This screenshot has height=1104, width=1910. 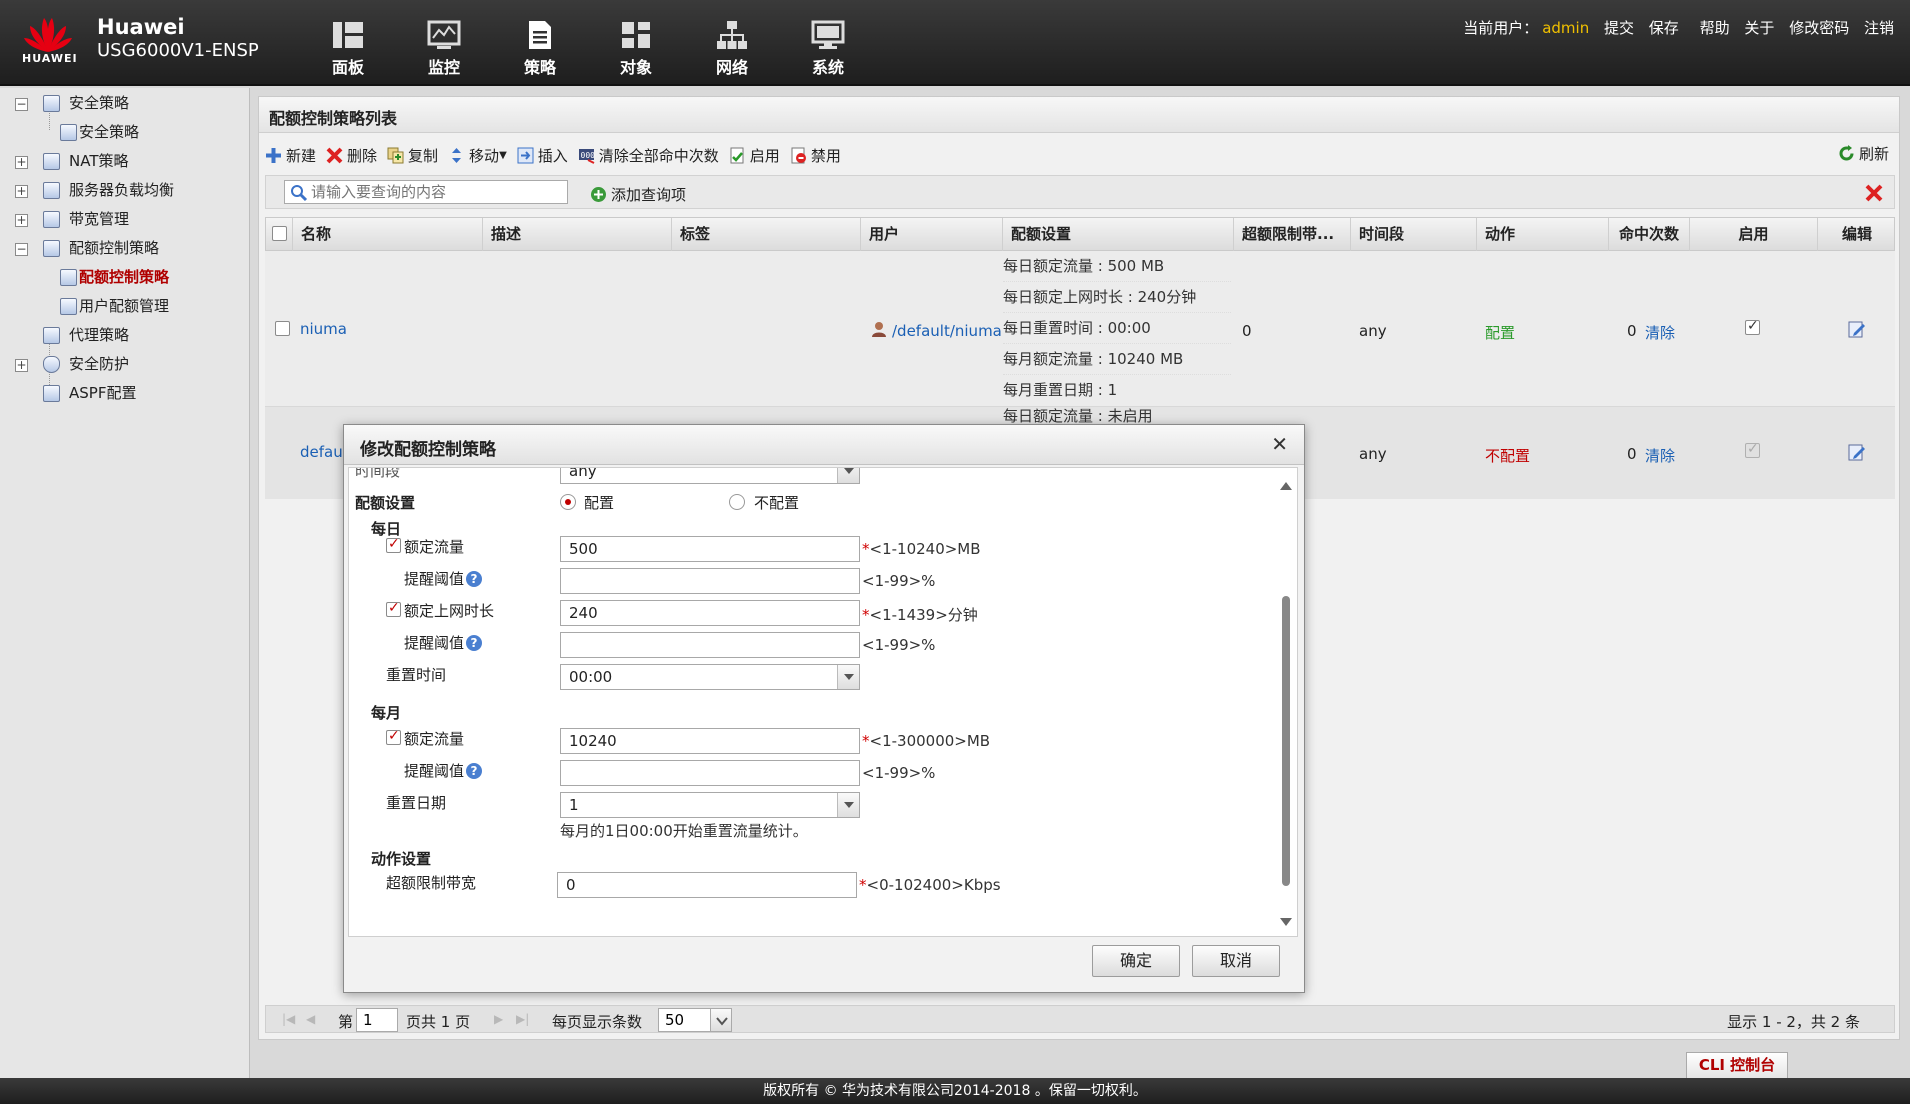 I want to click on user-link: /default/niuma, so click(x=947, y=331).